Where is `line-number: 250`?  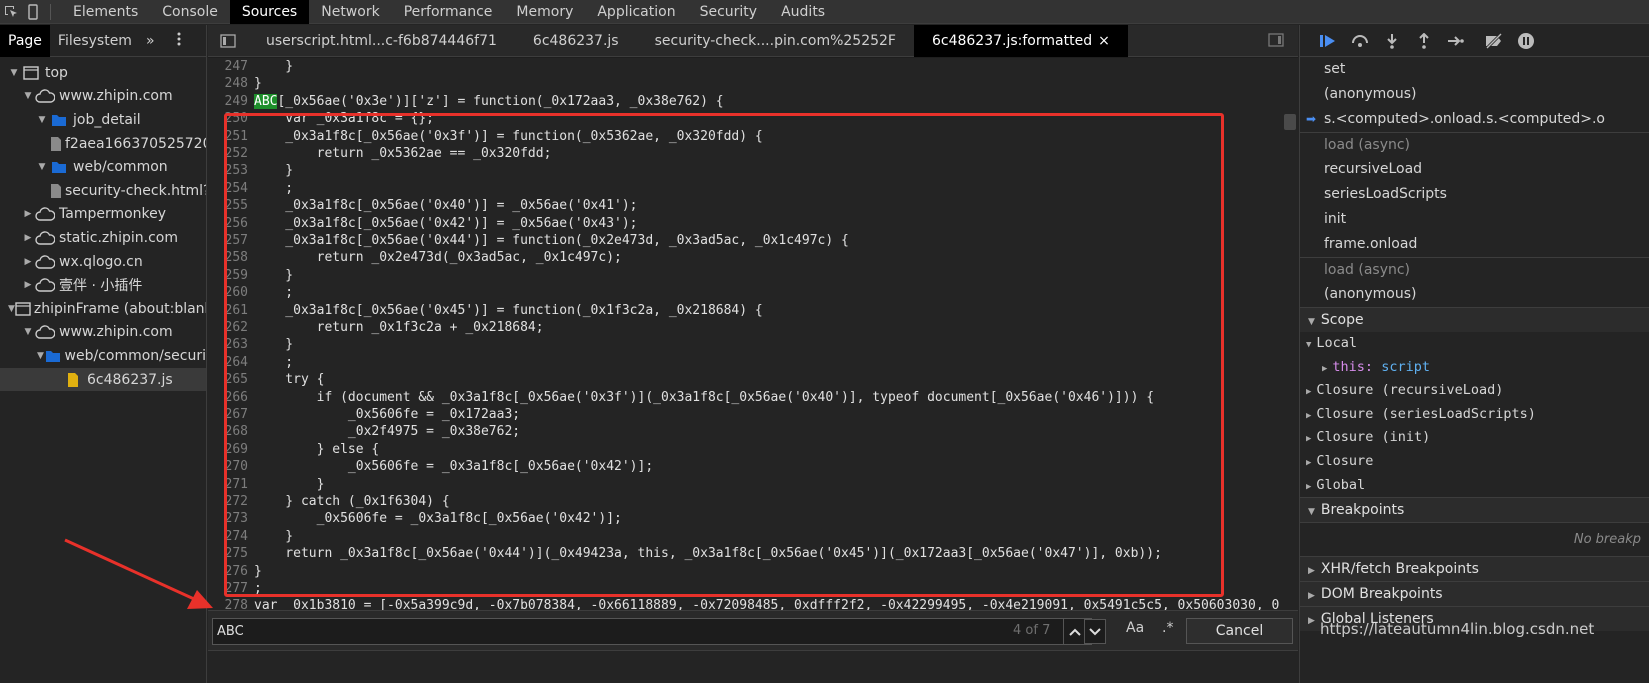
line-number: 250 is located at coordinates (228, 118).